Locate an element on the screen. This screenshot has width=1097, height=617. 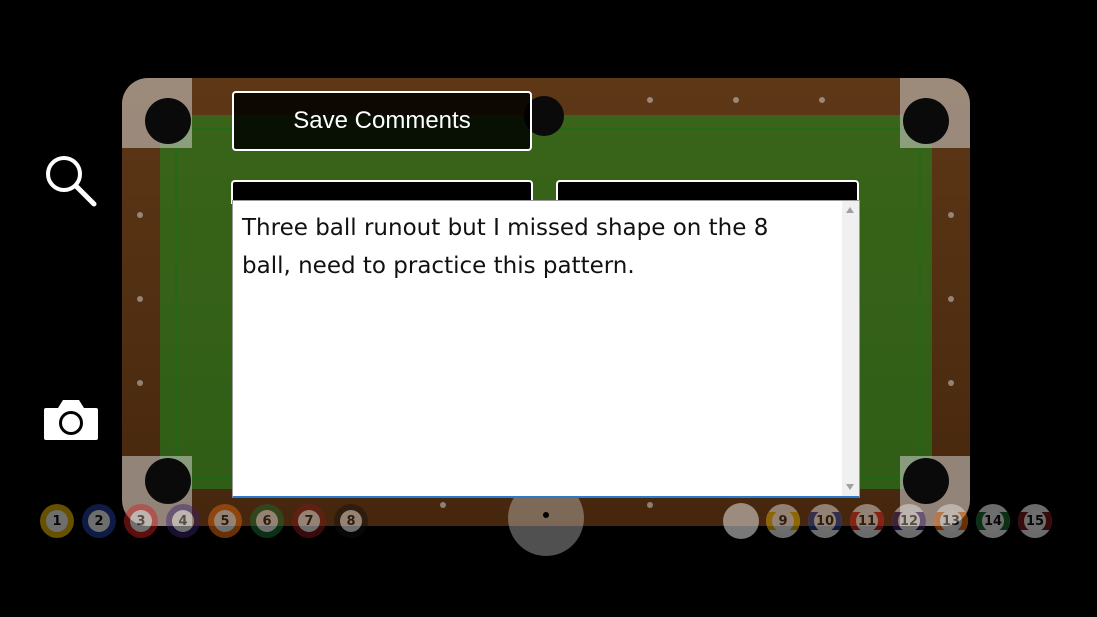
ball-number: 4 is located at coordinates (183, 521).